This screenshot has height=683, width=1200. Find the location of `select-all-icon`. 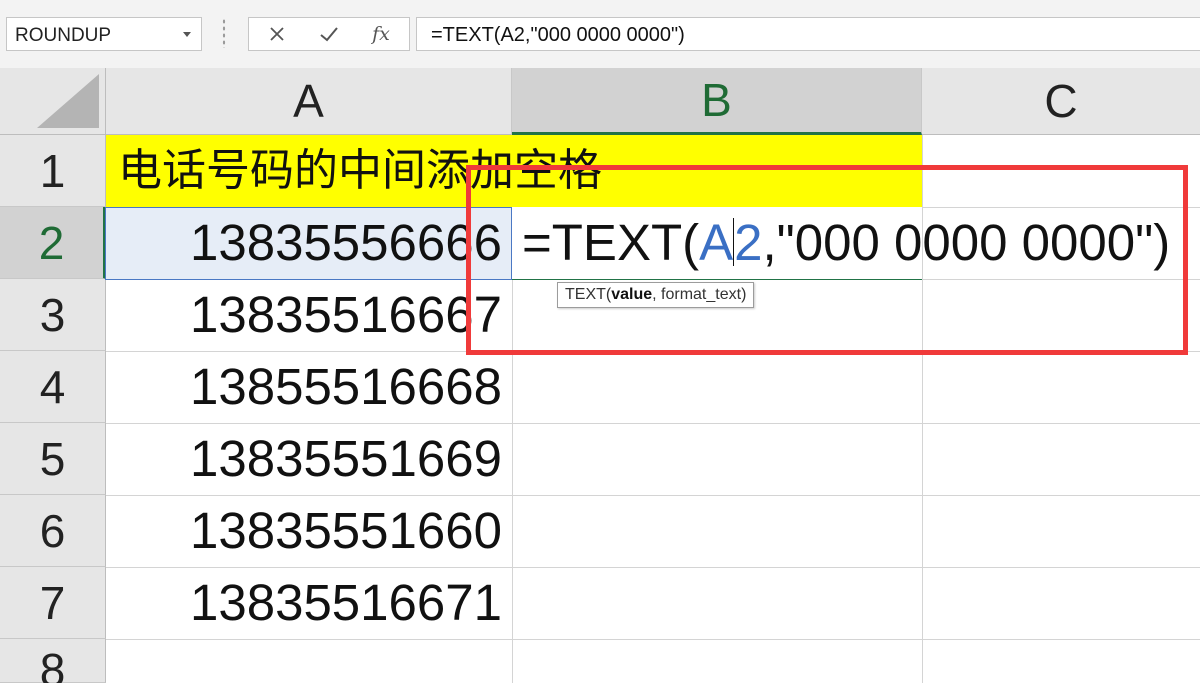

select-all-icon is located at coordinates (68, 101).